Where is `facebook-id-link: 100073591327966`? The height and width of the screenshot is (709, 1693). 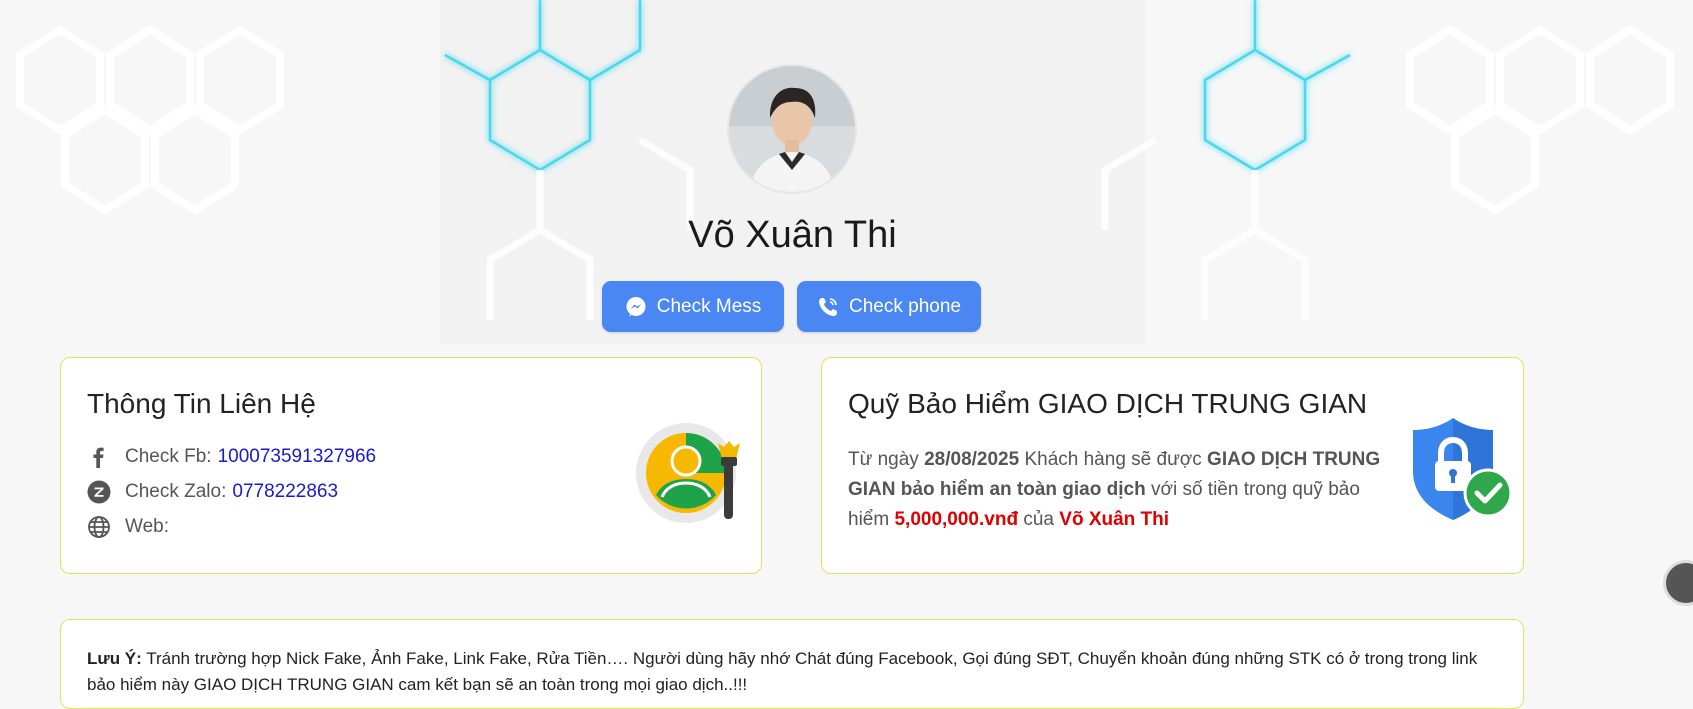 facebook-id-link: 100073591327966 is located at coordinates (297, 457).